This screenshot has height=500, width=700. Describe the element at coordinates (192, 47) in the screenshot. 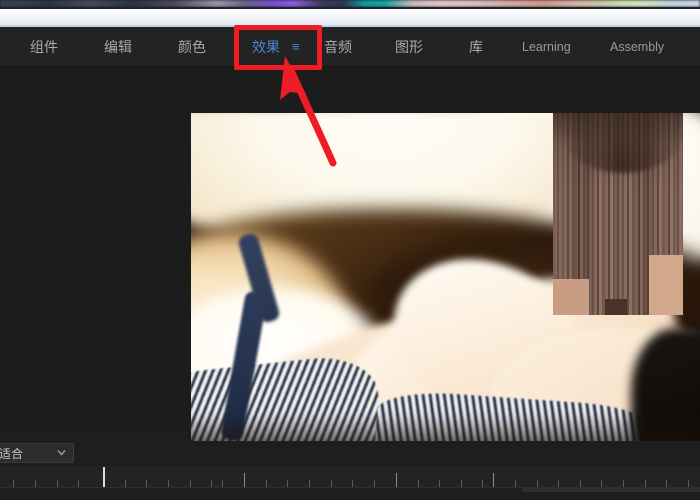

I see `menu-item-color: 颜色` at that location.